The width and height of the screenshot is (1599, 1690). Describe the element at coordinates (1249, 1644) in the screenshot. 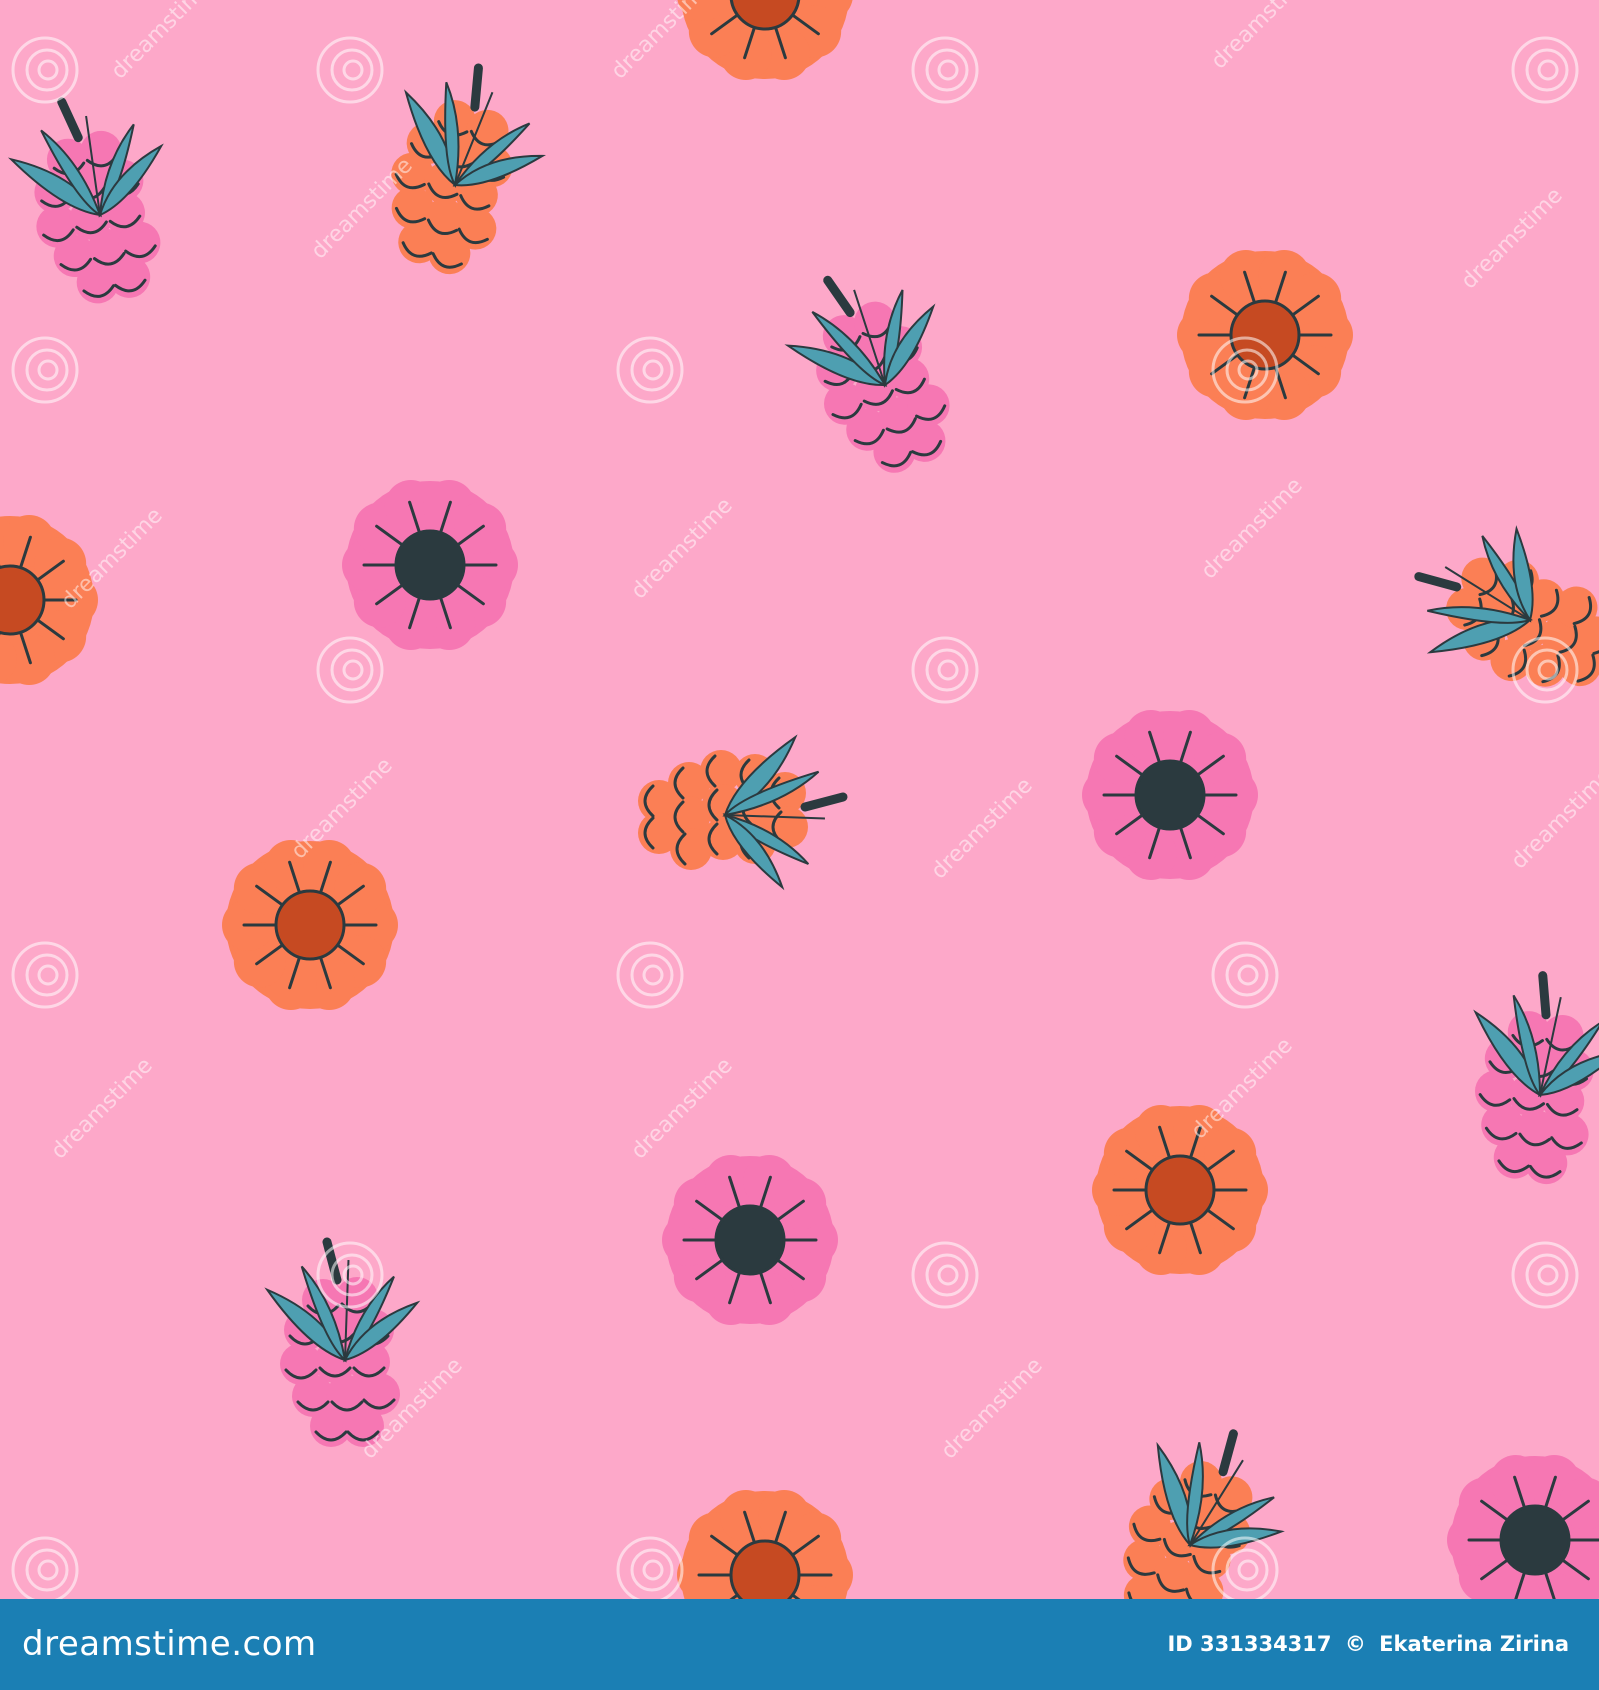

I see `image-id: ID 331334317` at that location.